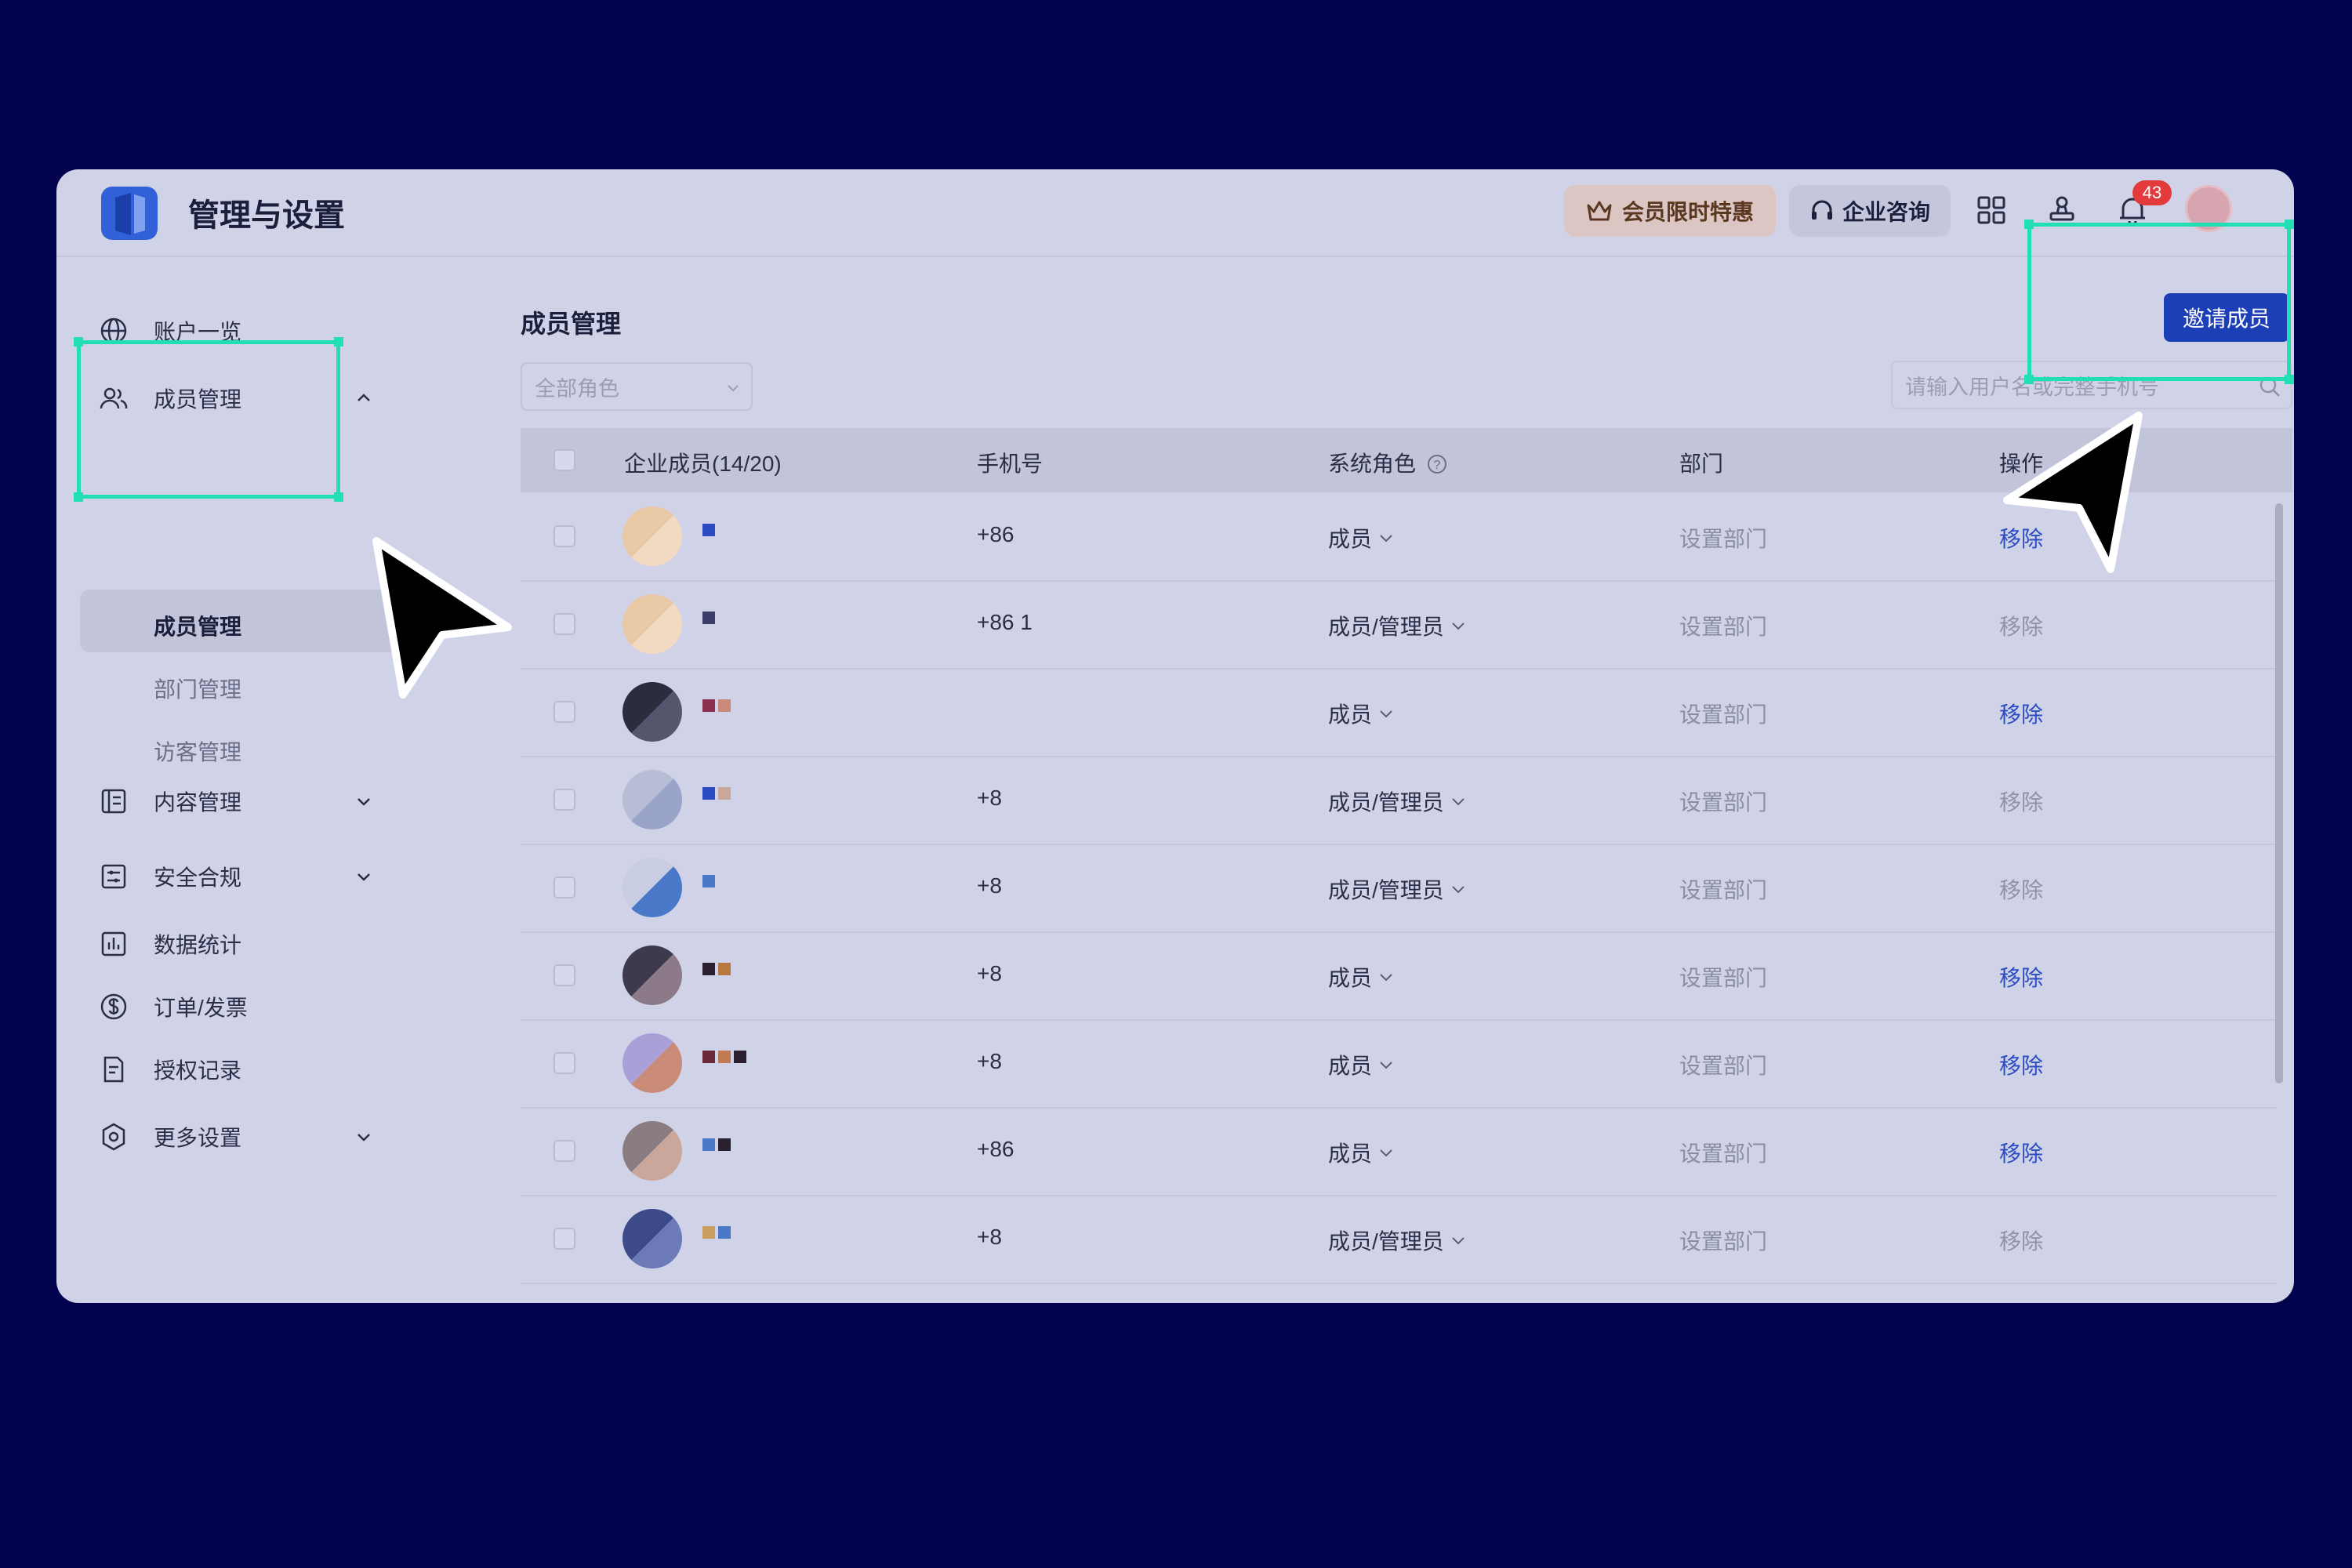  Describe the element at coordinates (1992, 210) in the screenshot. I see `apps-grid-icon` at that location.